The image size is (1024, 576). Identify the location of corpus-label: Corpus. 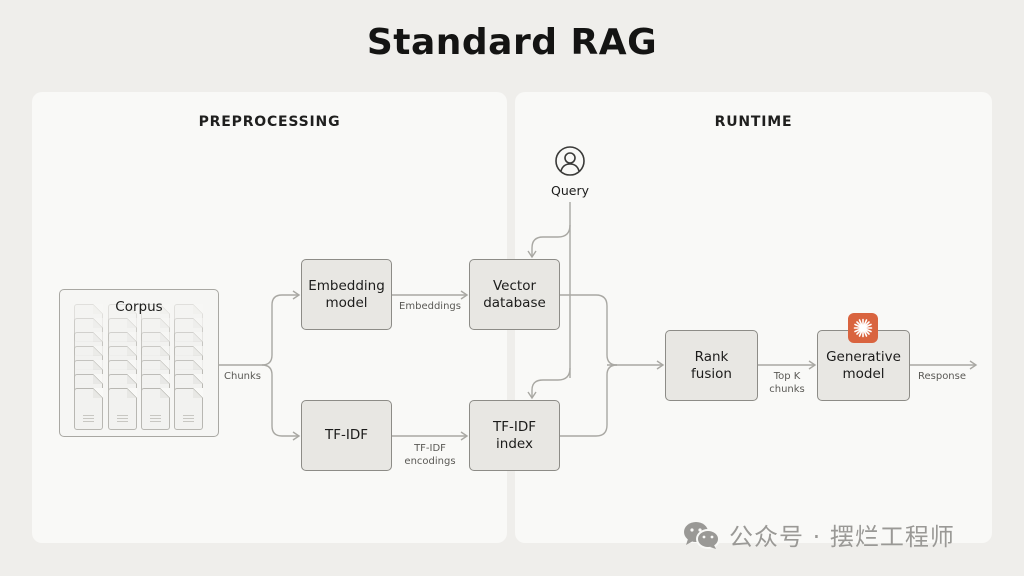
(139, 307).